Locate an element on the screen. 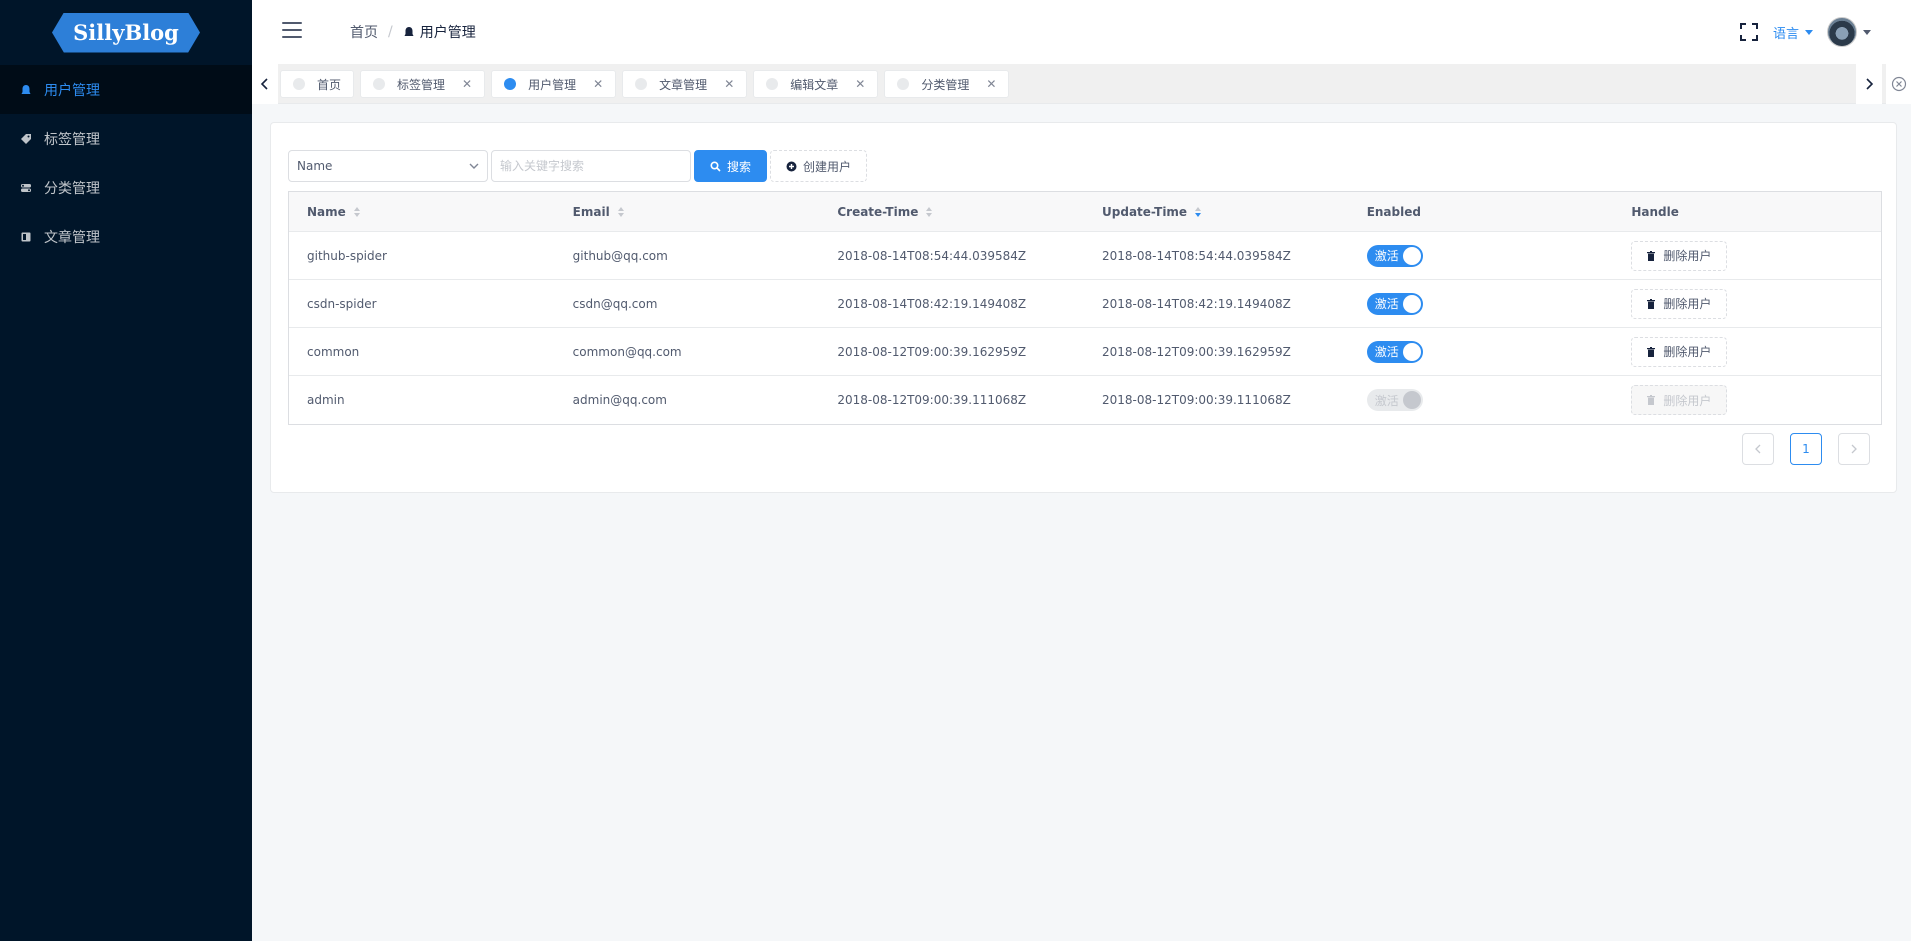 The width and height of the screenshot is (1911, 941). cell-name: common is located at coordinates (333, 351).